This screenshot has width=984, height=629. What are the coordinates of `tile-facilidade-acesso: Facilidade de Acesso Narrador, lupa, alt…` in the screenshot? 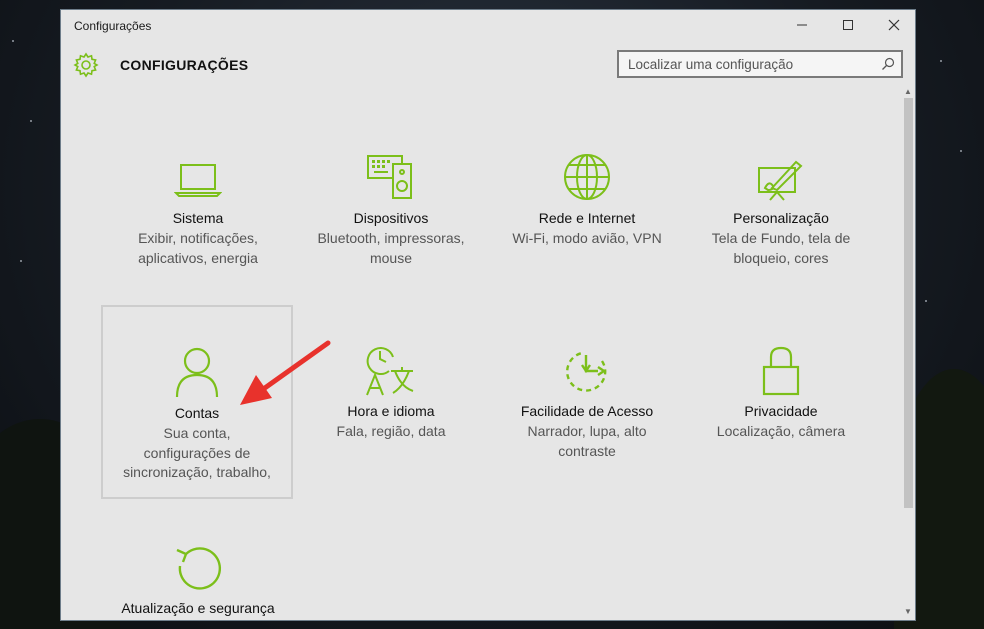 It's located at (587, 402).